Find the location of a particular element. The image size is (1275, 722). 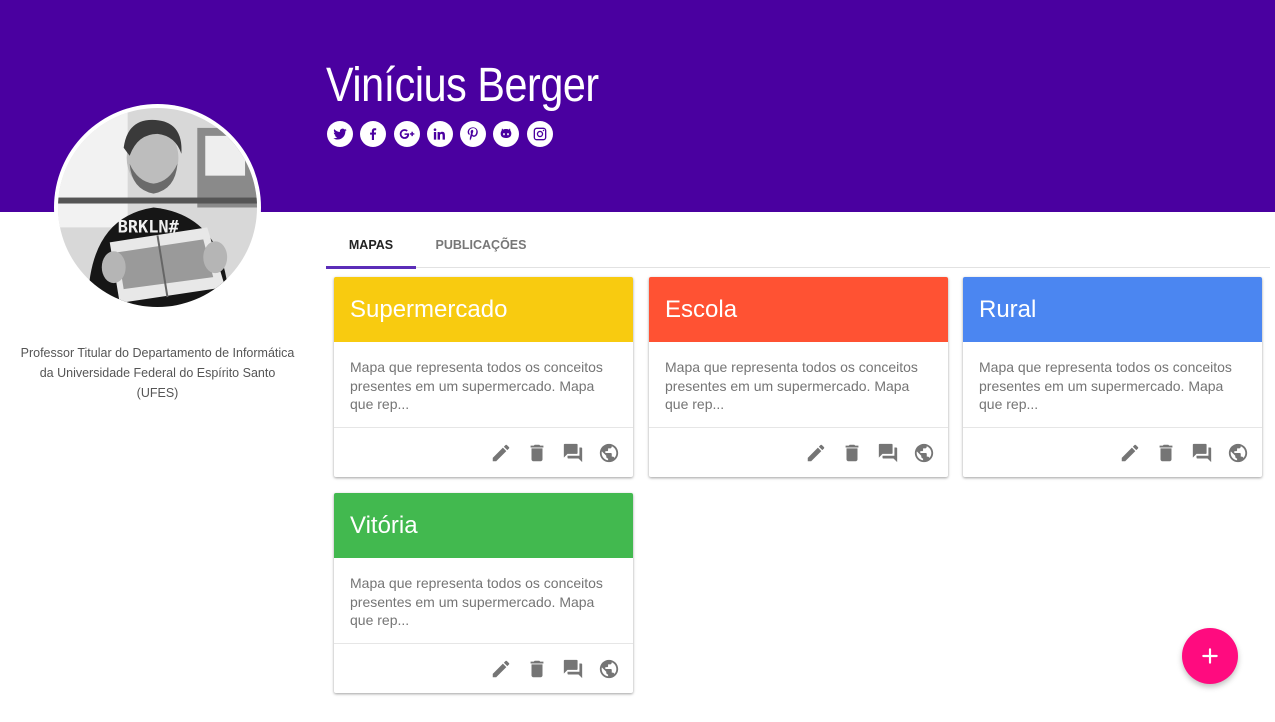

profile-name: Vinícius Berger is located at coordinates (462, 85).